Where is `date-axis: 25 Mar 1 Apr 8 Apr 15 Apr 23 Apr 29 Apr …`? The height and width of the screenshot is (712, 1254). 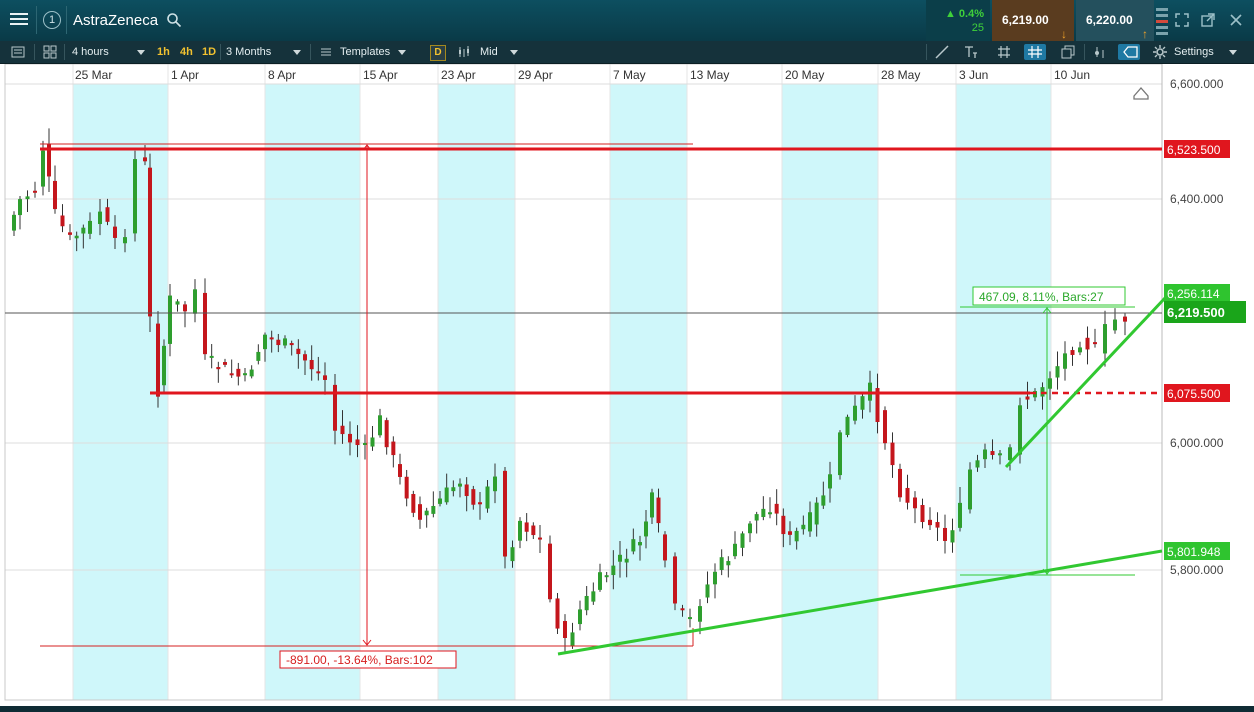 date-axis: 25 Mar 1 Apr 8 Apr 15 Apr 23 Apr 29 Apr … is located at coordinates (582, 75).